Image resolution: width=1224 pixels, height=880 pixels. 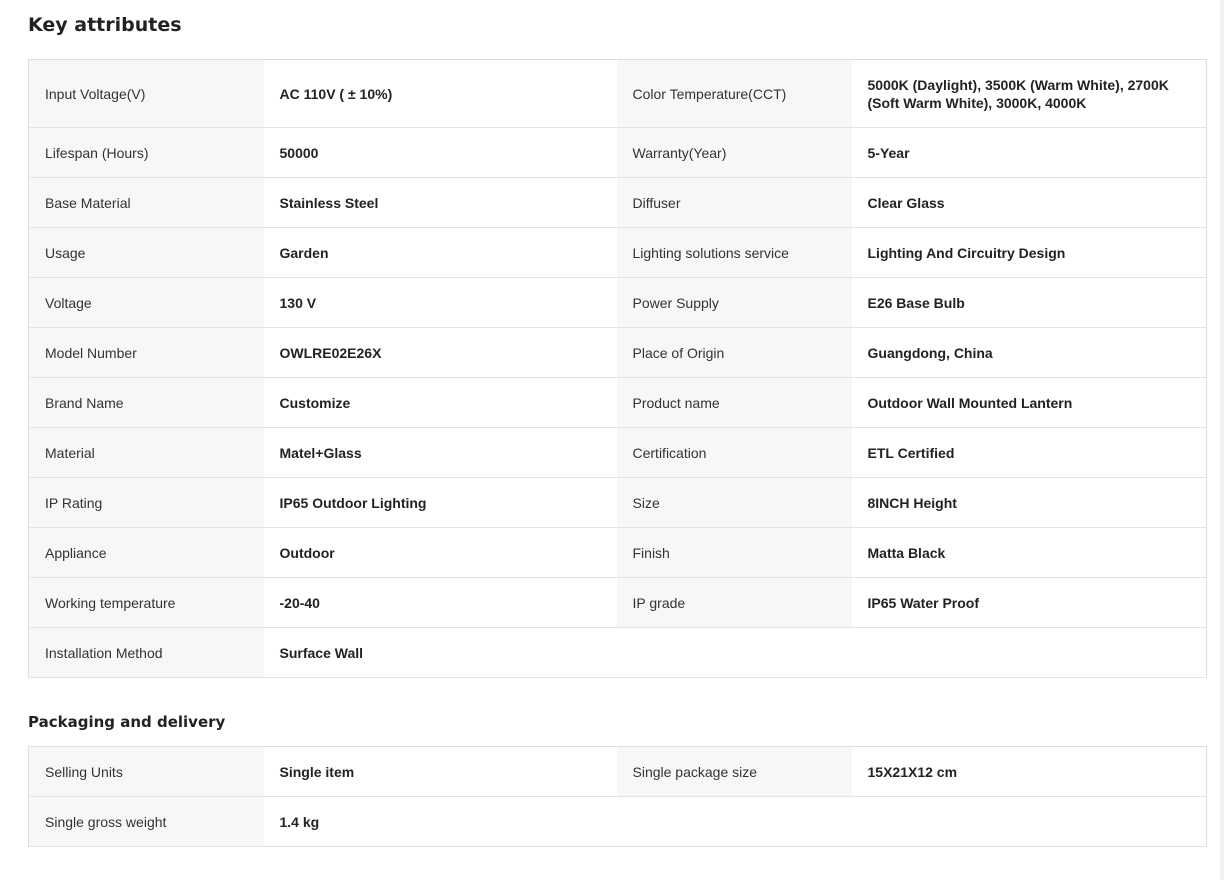 I want to click on attribute-label: Material, so click(x=146, y=452).